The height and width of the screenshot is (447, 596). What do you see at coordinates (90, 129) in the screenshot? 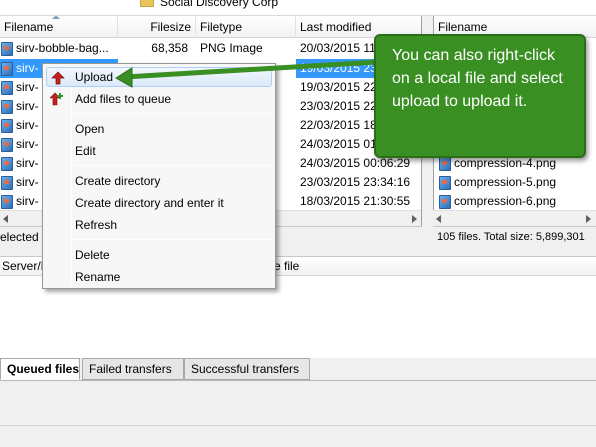
I see `menu-item-label: Open` at bounding box center [90, 129].